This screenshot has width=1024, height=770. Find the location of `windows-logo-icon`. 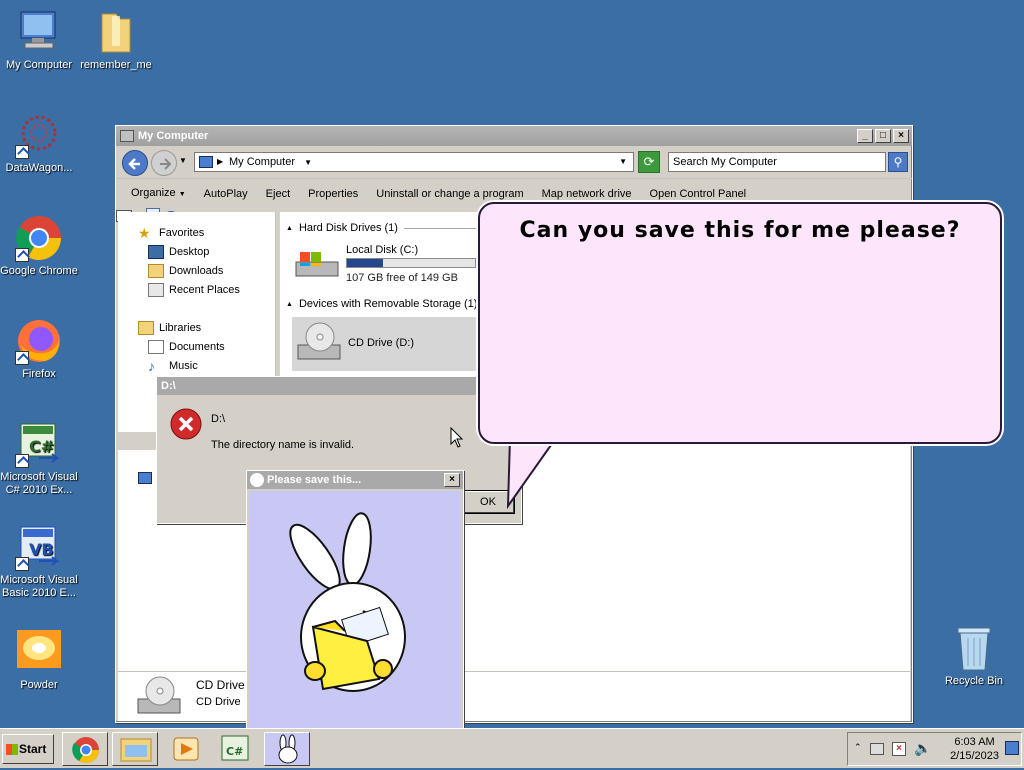

windows-logo-icon is located at coordinates (12, 749).